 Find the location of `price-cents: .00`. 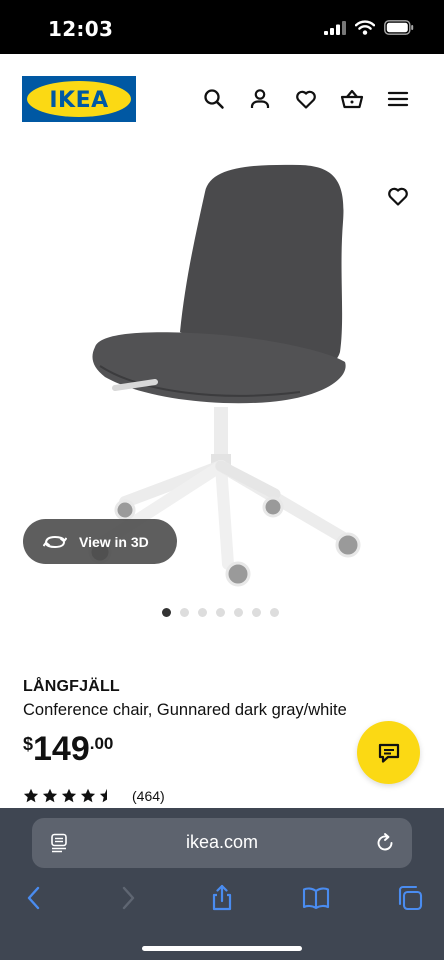

price-cents: .00 is located at coordinates (101, 743).